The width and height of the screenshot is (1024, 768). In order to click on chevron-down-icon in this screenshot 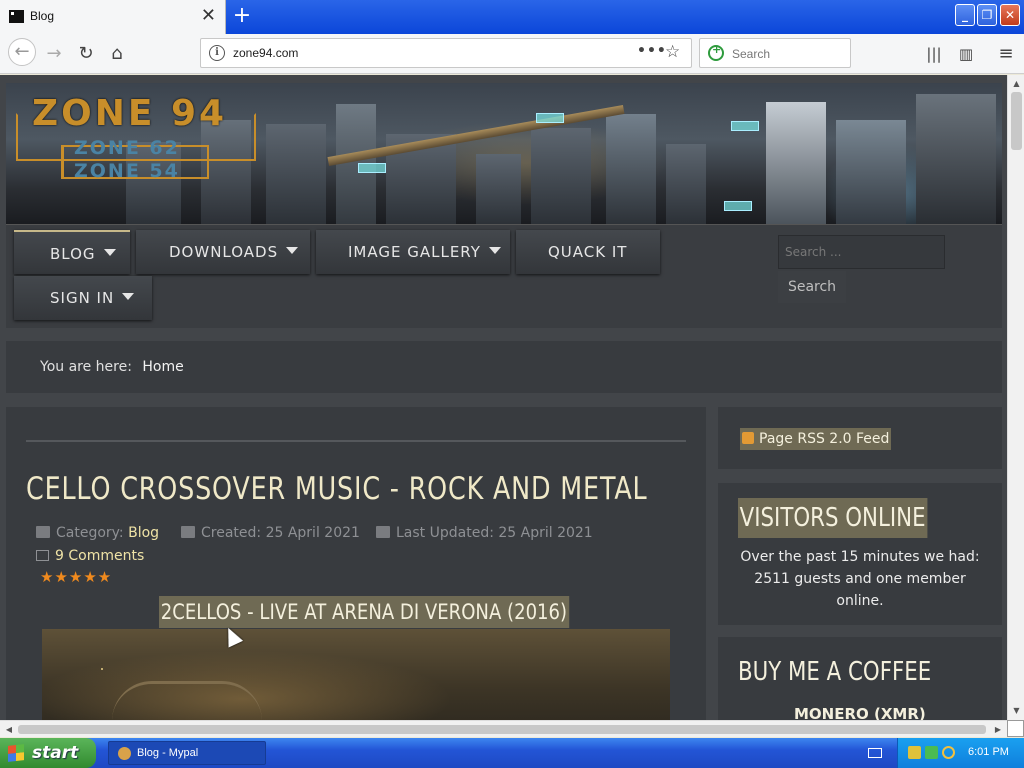, I will do `click(292, 250)`.